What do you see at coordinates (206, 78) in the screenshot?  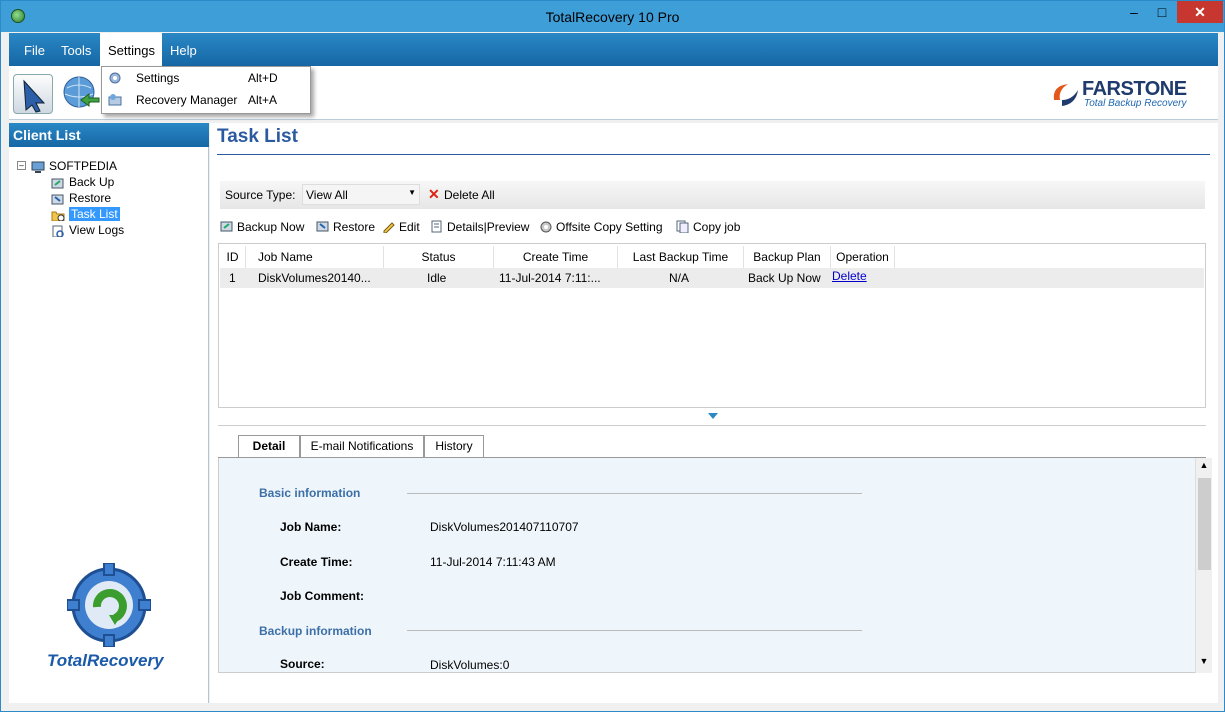 I see `dropdown-item-settings: Settings Alt+D` at bounding box center [206, 78].